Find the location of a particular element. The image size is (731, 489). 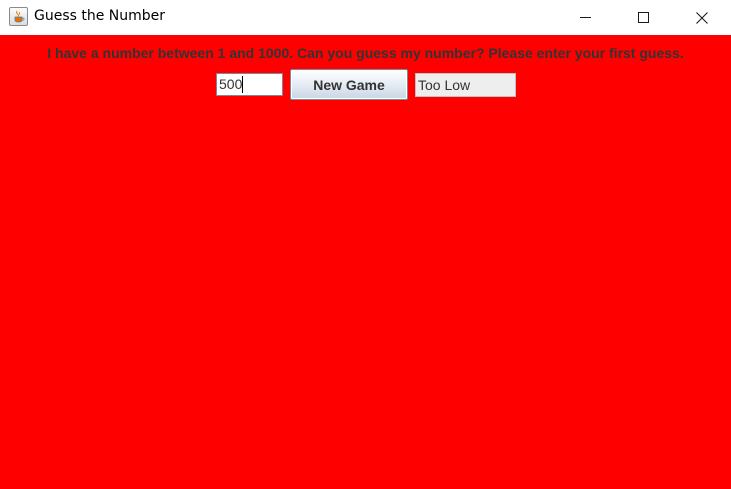

java-coffee-cup-icon is located at coordinates (18, 16).